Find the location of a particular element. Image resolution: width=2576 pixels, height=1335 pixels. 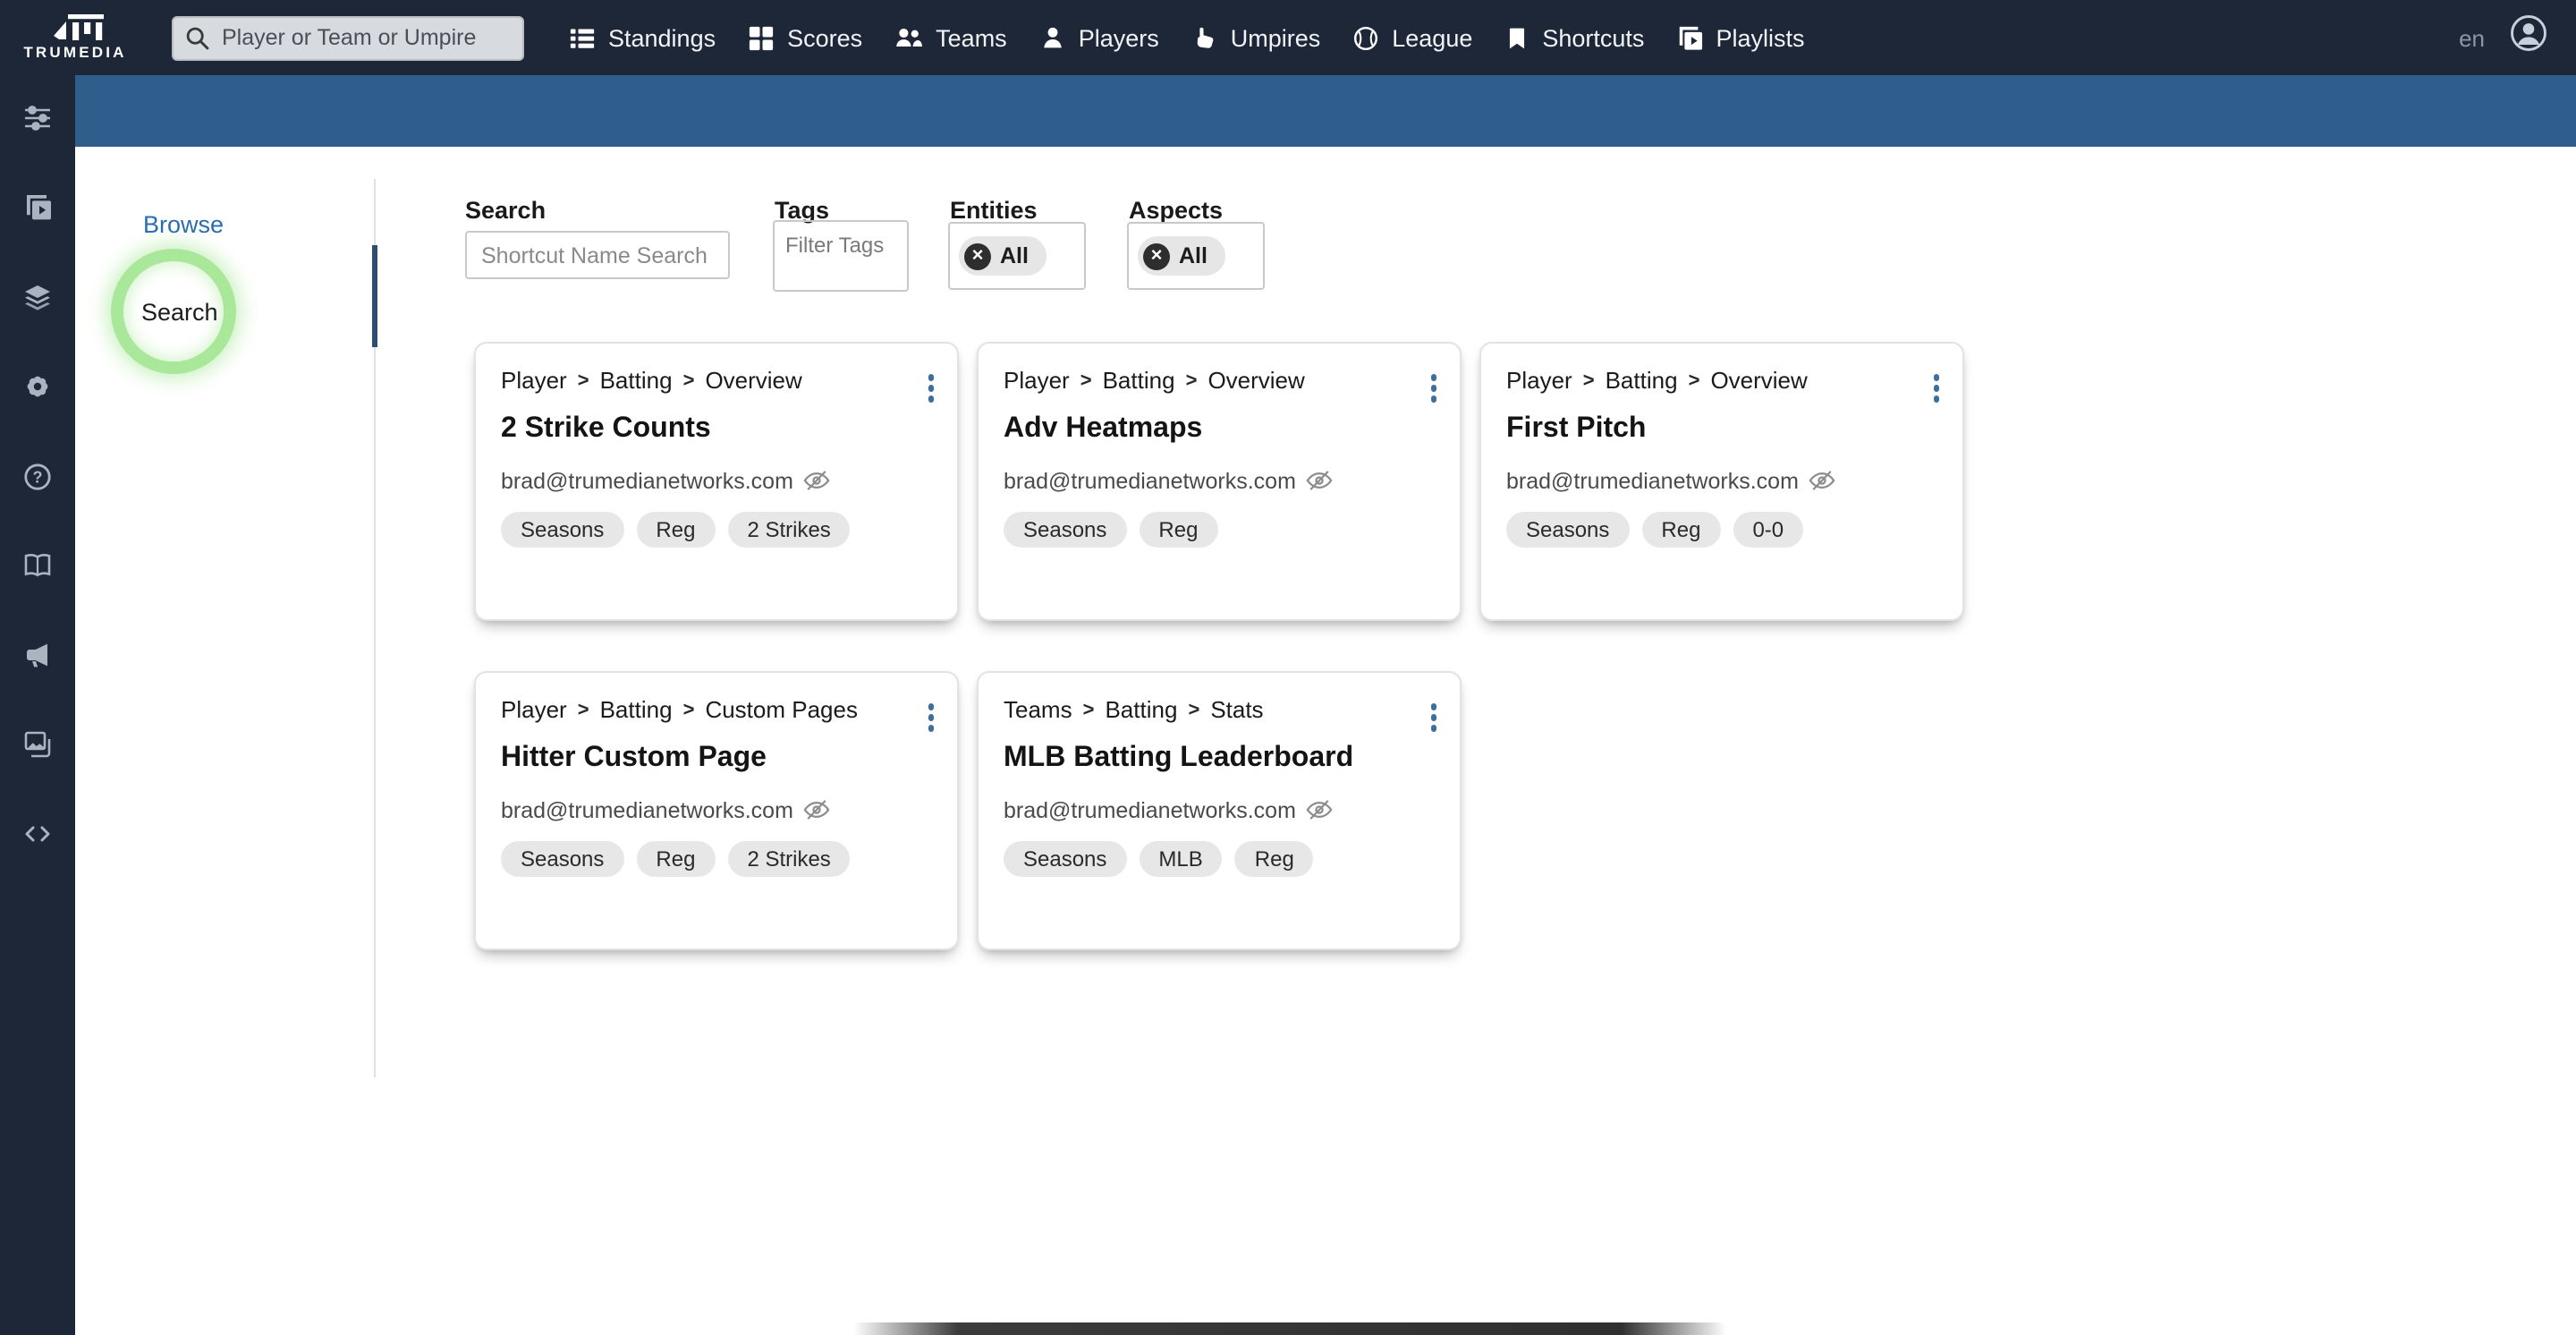

trumedia-logo-mark is located at coordinates (79, 27).